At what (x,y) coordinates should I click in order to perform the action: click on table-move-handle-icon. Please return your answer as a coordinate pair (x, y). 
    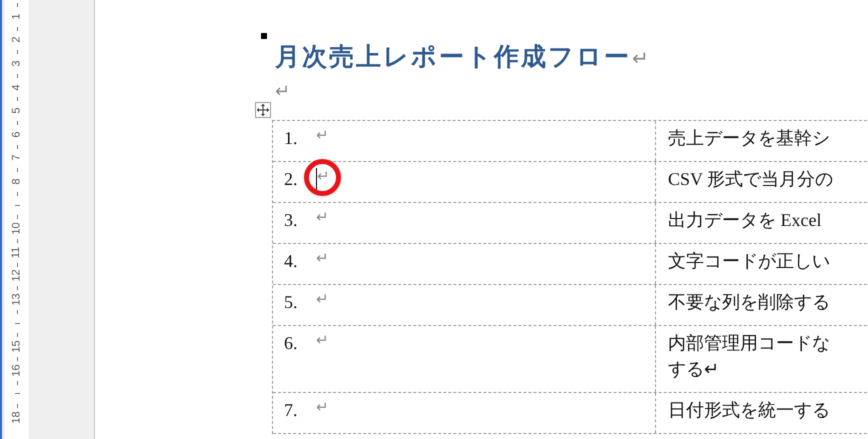
    Looking at the image, I should click on (263, 110).